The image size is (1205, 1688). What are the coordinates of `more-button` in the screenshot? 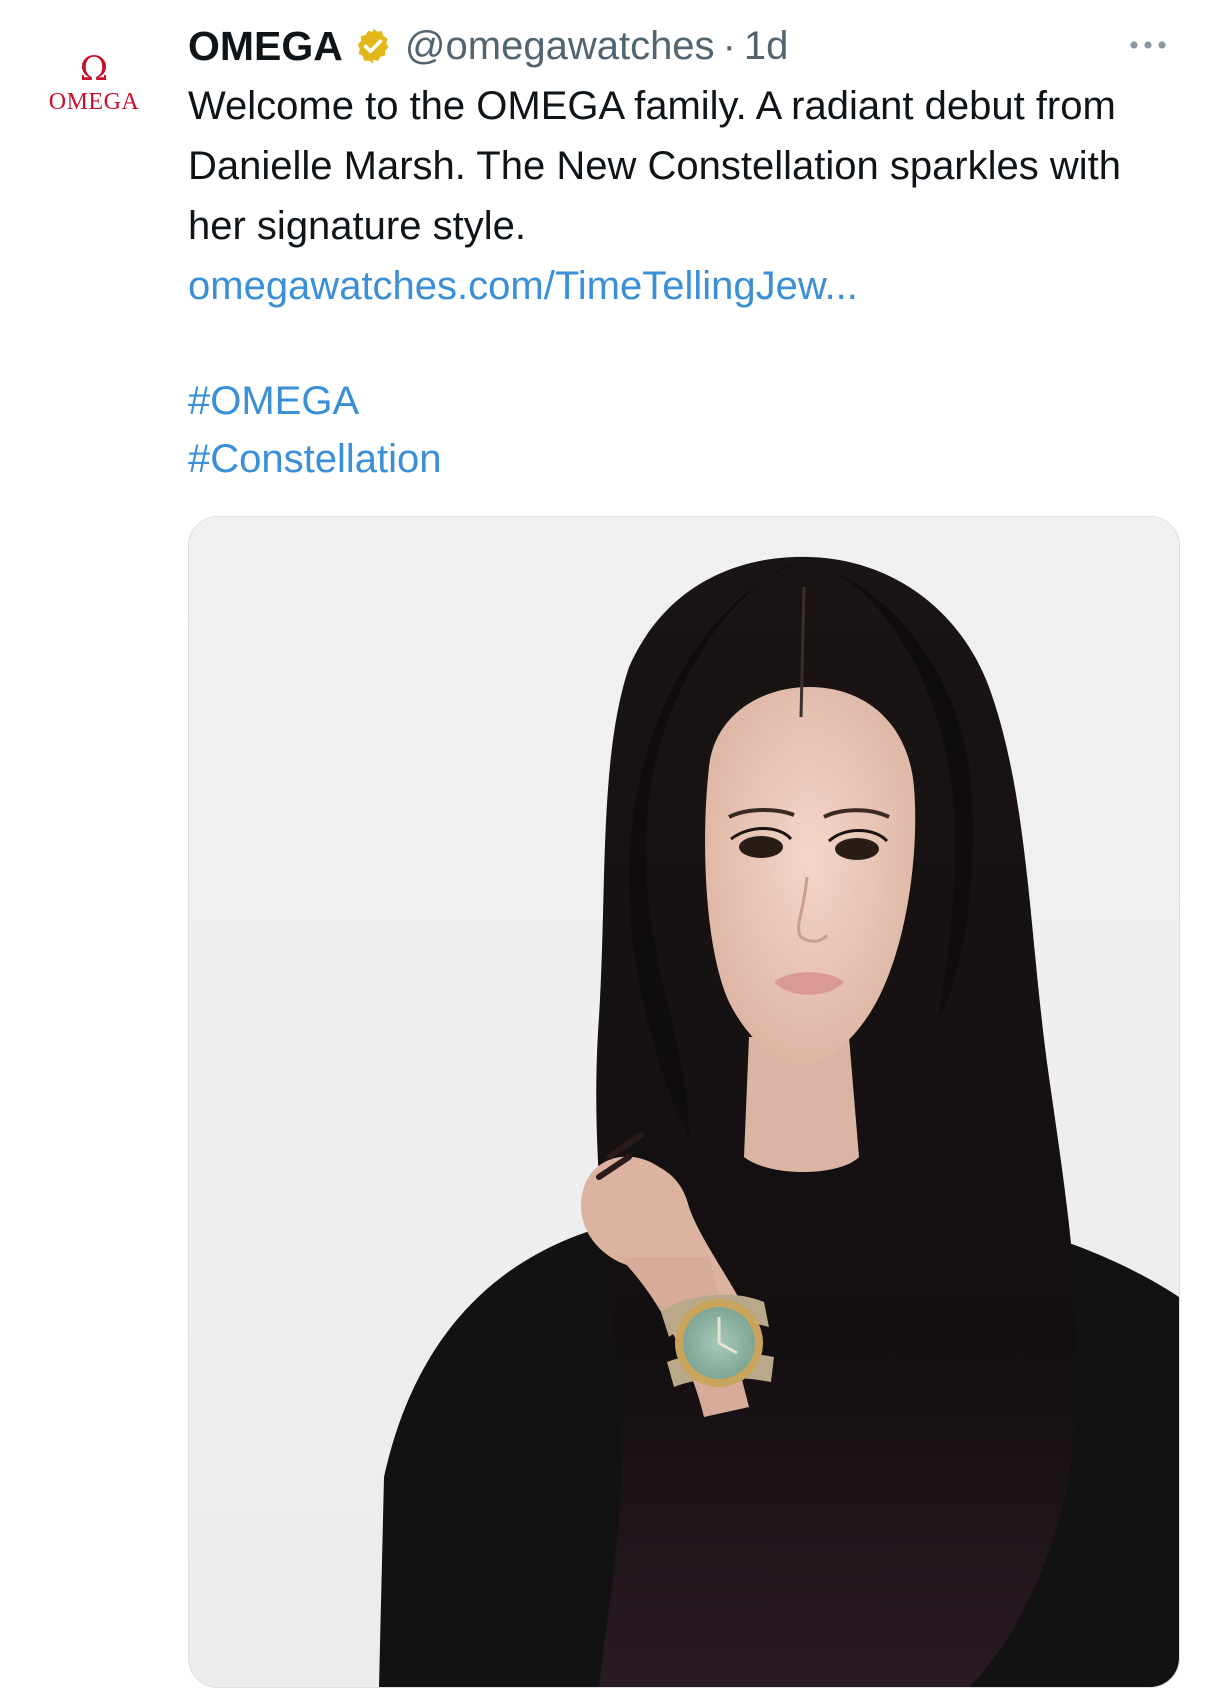 It's located at (1148, 45).